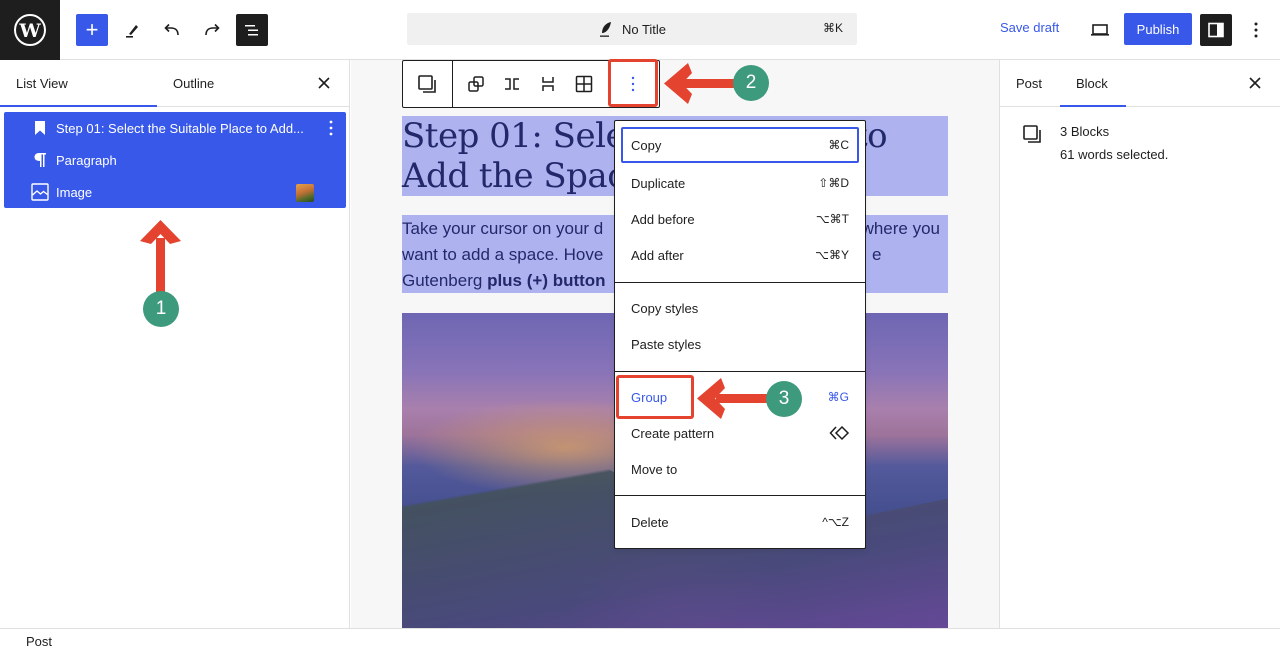  What do you see at coordinates (252, 30) in the screenshot?
I see `document-overview-button` at bounding box center [252, 30].